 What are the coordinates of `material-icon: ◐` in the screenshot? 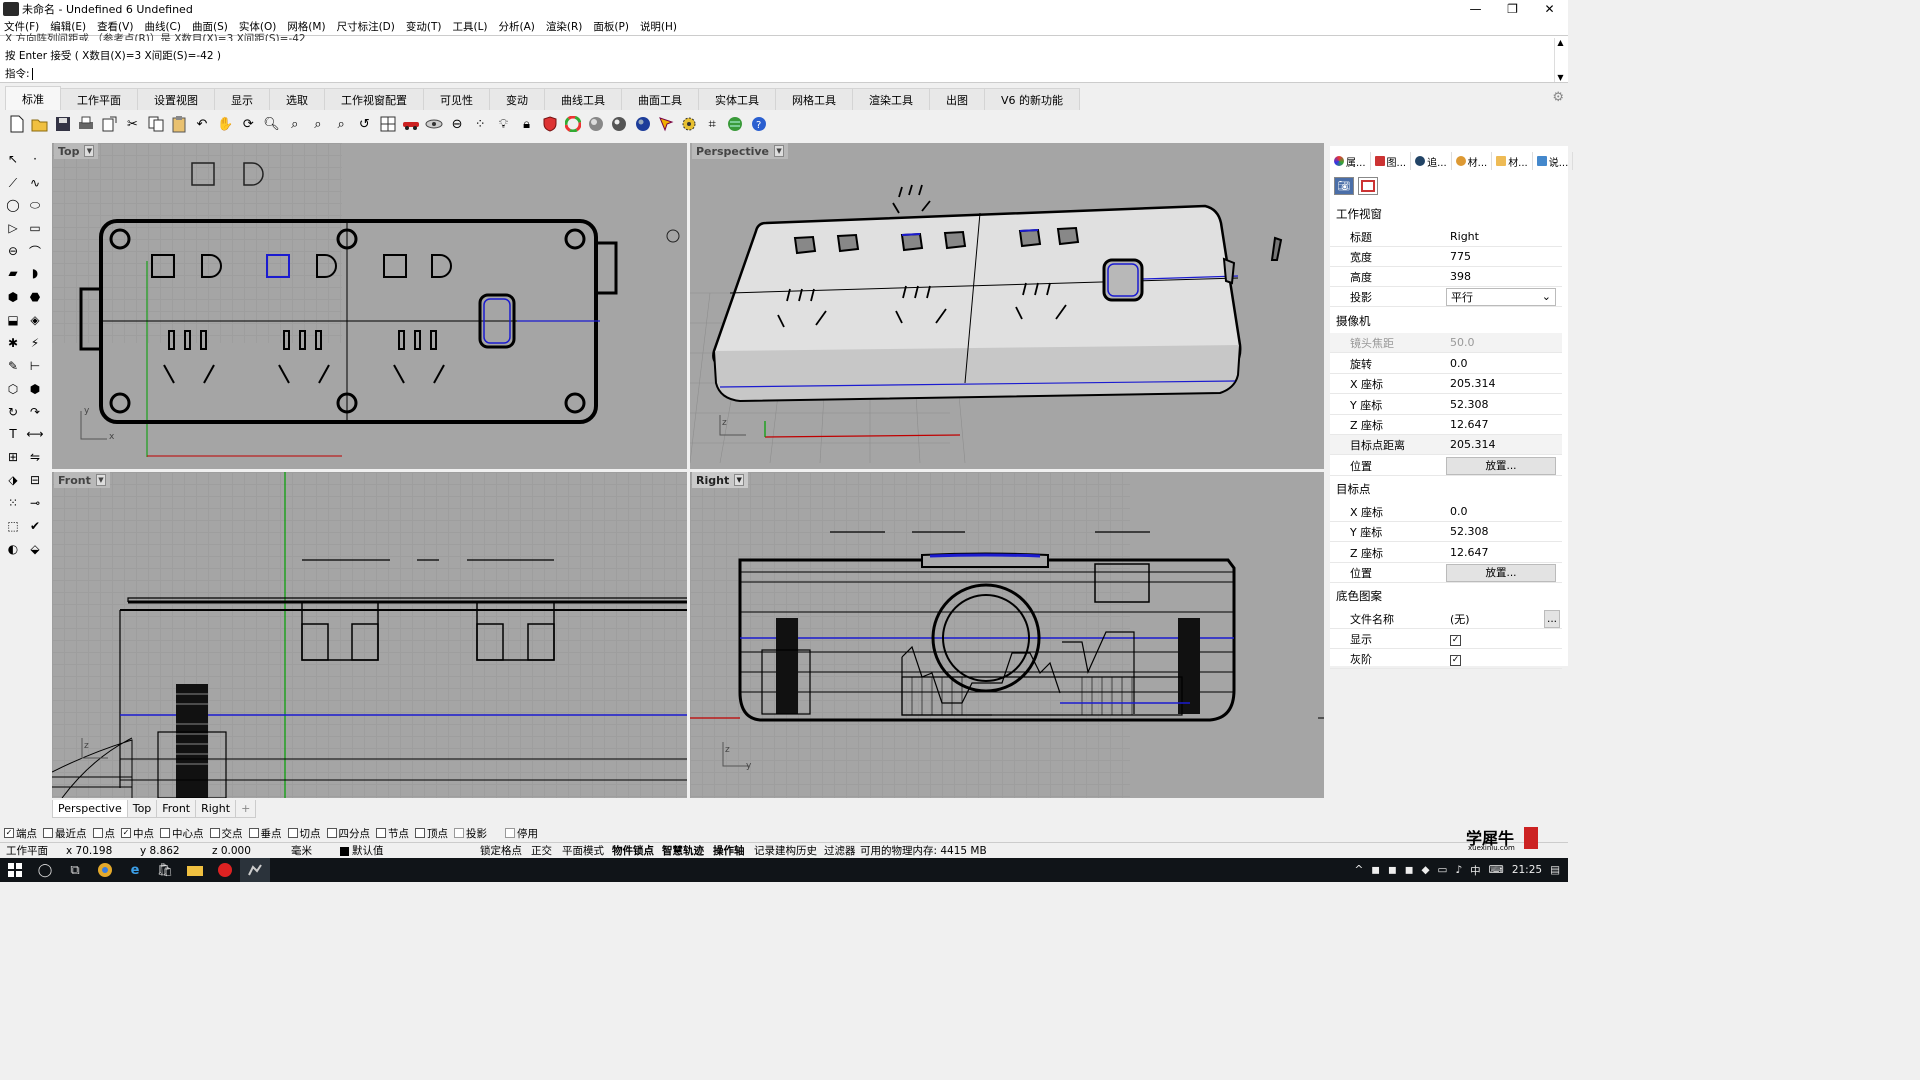 It's located at (13, 549).